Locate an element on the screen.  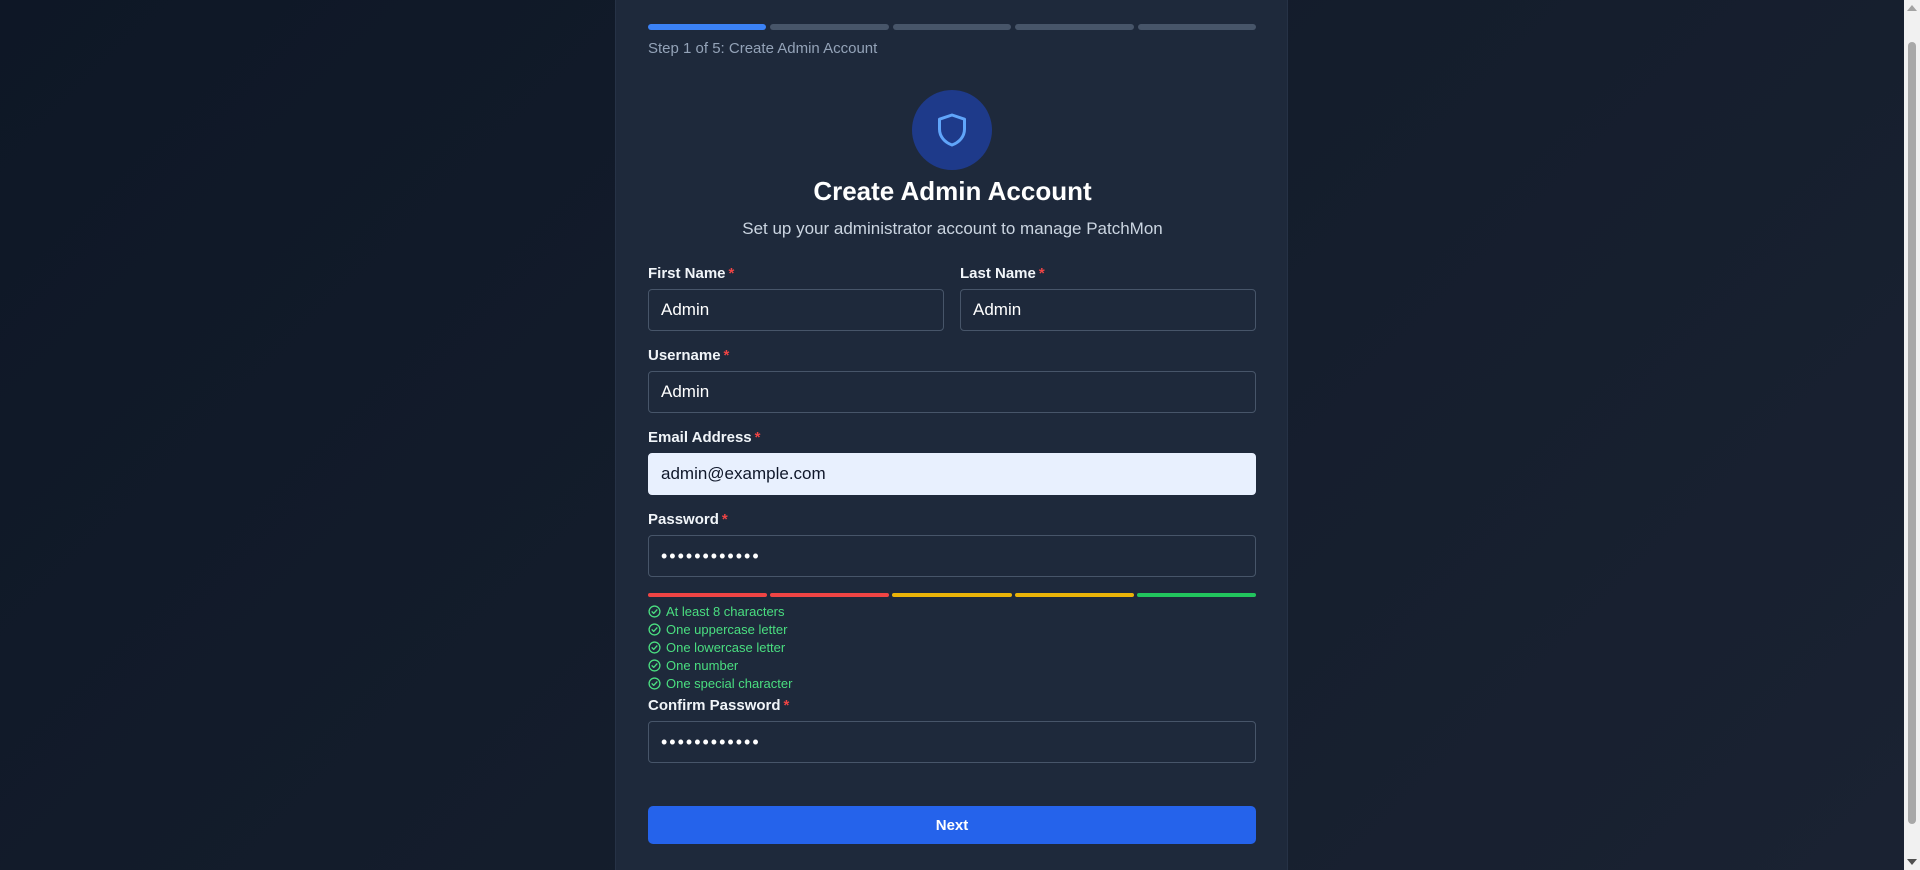
requirement-item: One uppercase letter is located at coordinates (848, 629).